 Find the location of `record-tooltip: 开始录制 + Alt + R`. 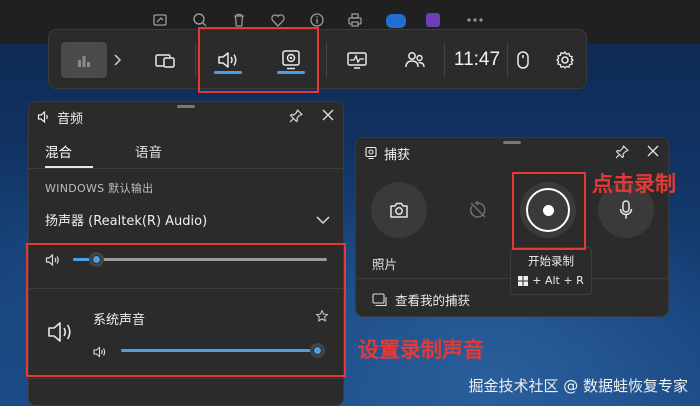

record-tooltip: 开始录制 + Alt + R is located at coordinates (551, 271).